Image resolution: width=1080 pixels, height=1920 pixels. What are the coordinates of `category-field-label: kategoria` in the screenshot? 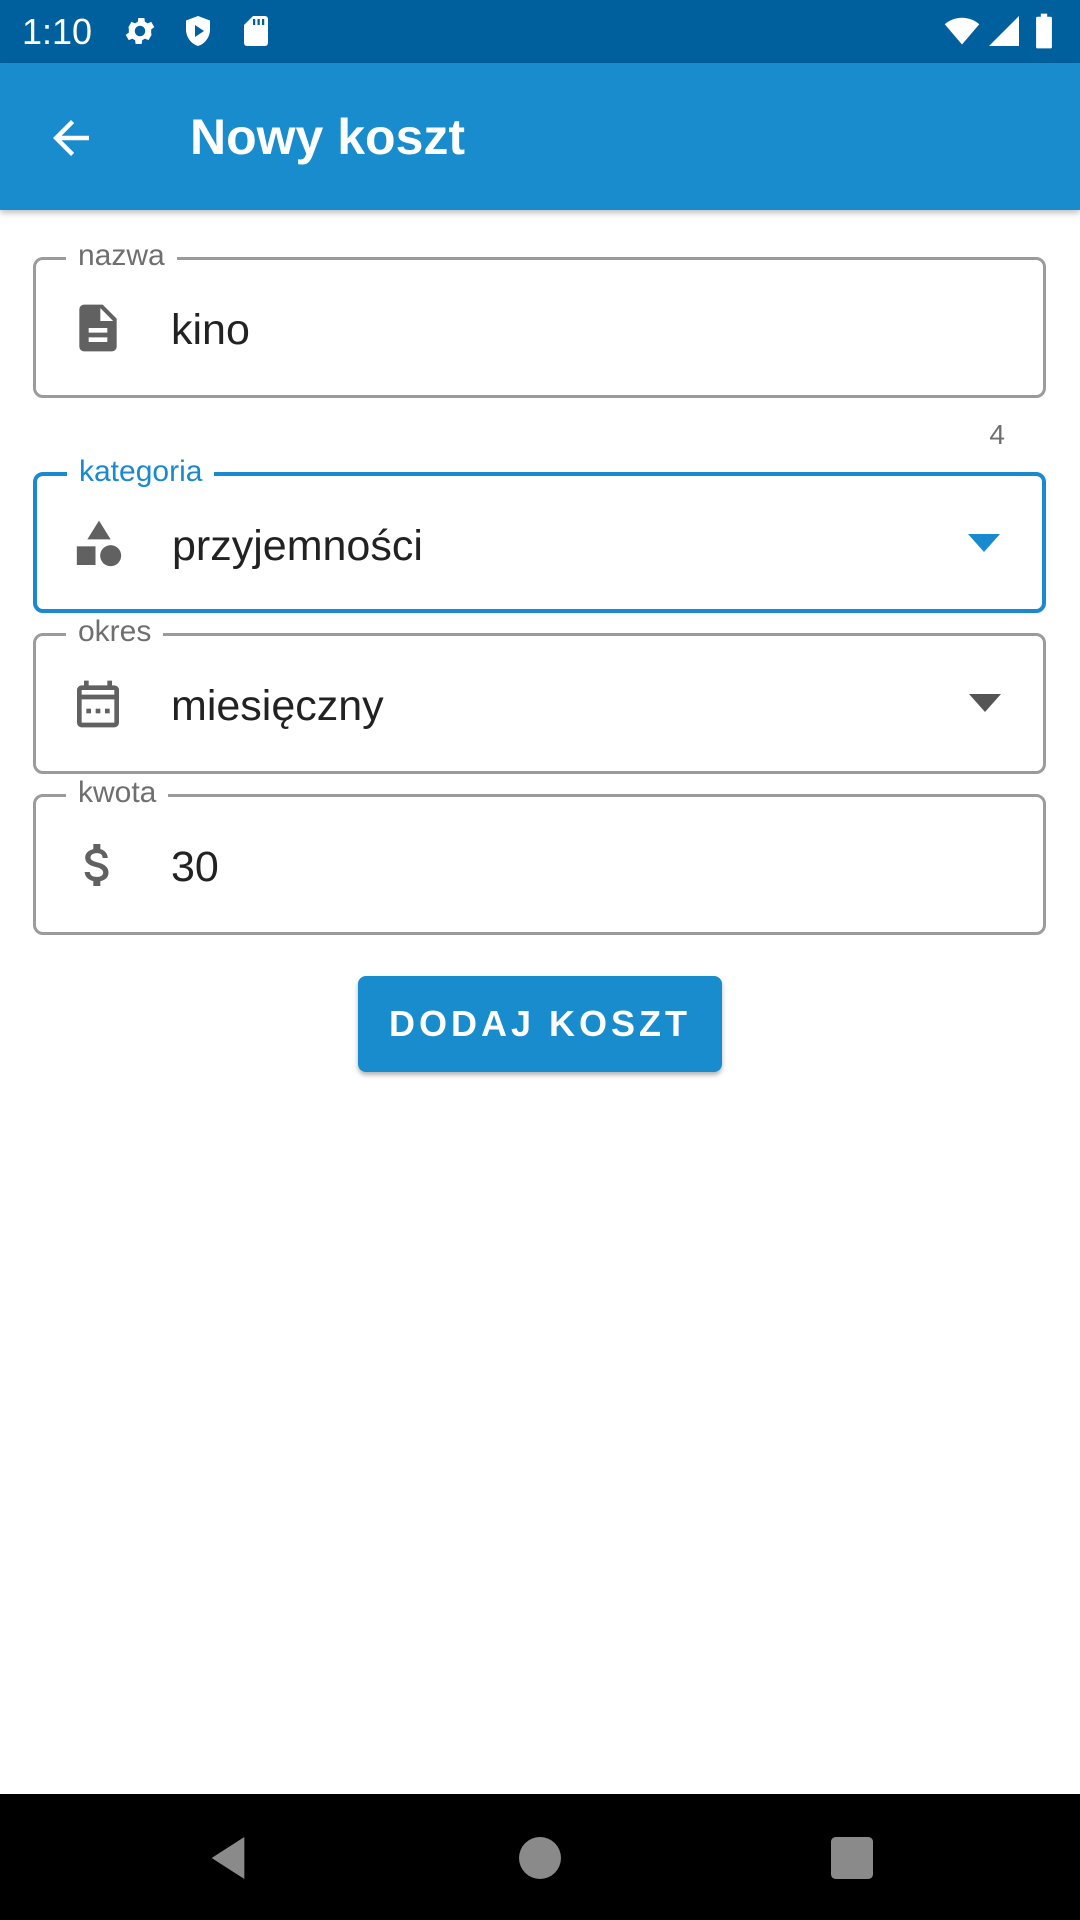 It's located at (141, 472).